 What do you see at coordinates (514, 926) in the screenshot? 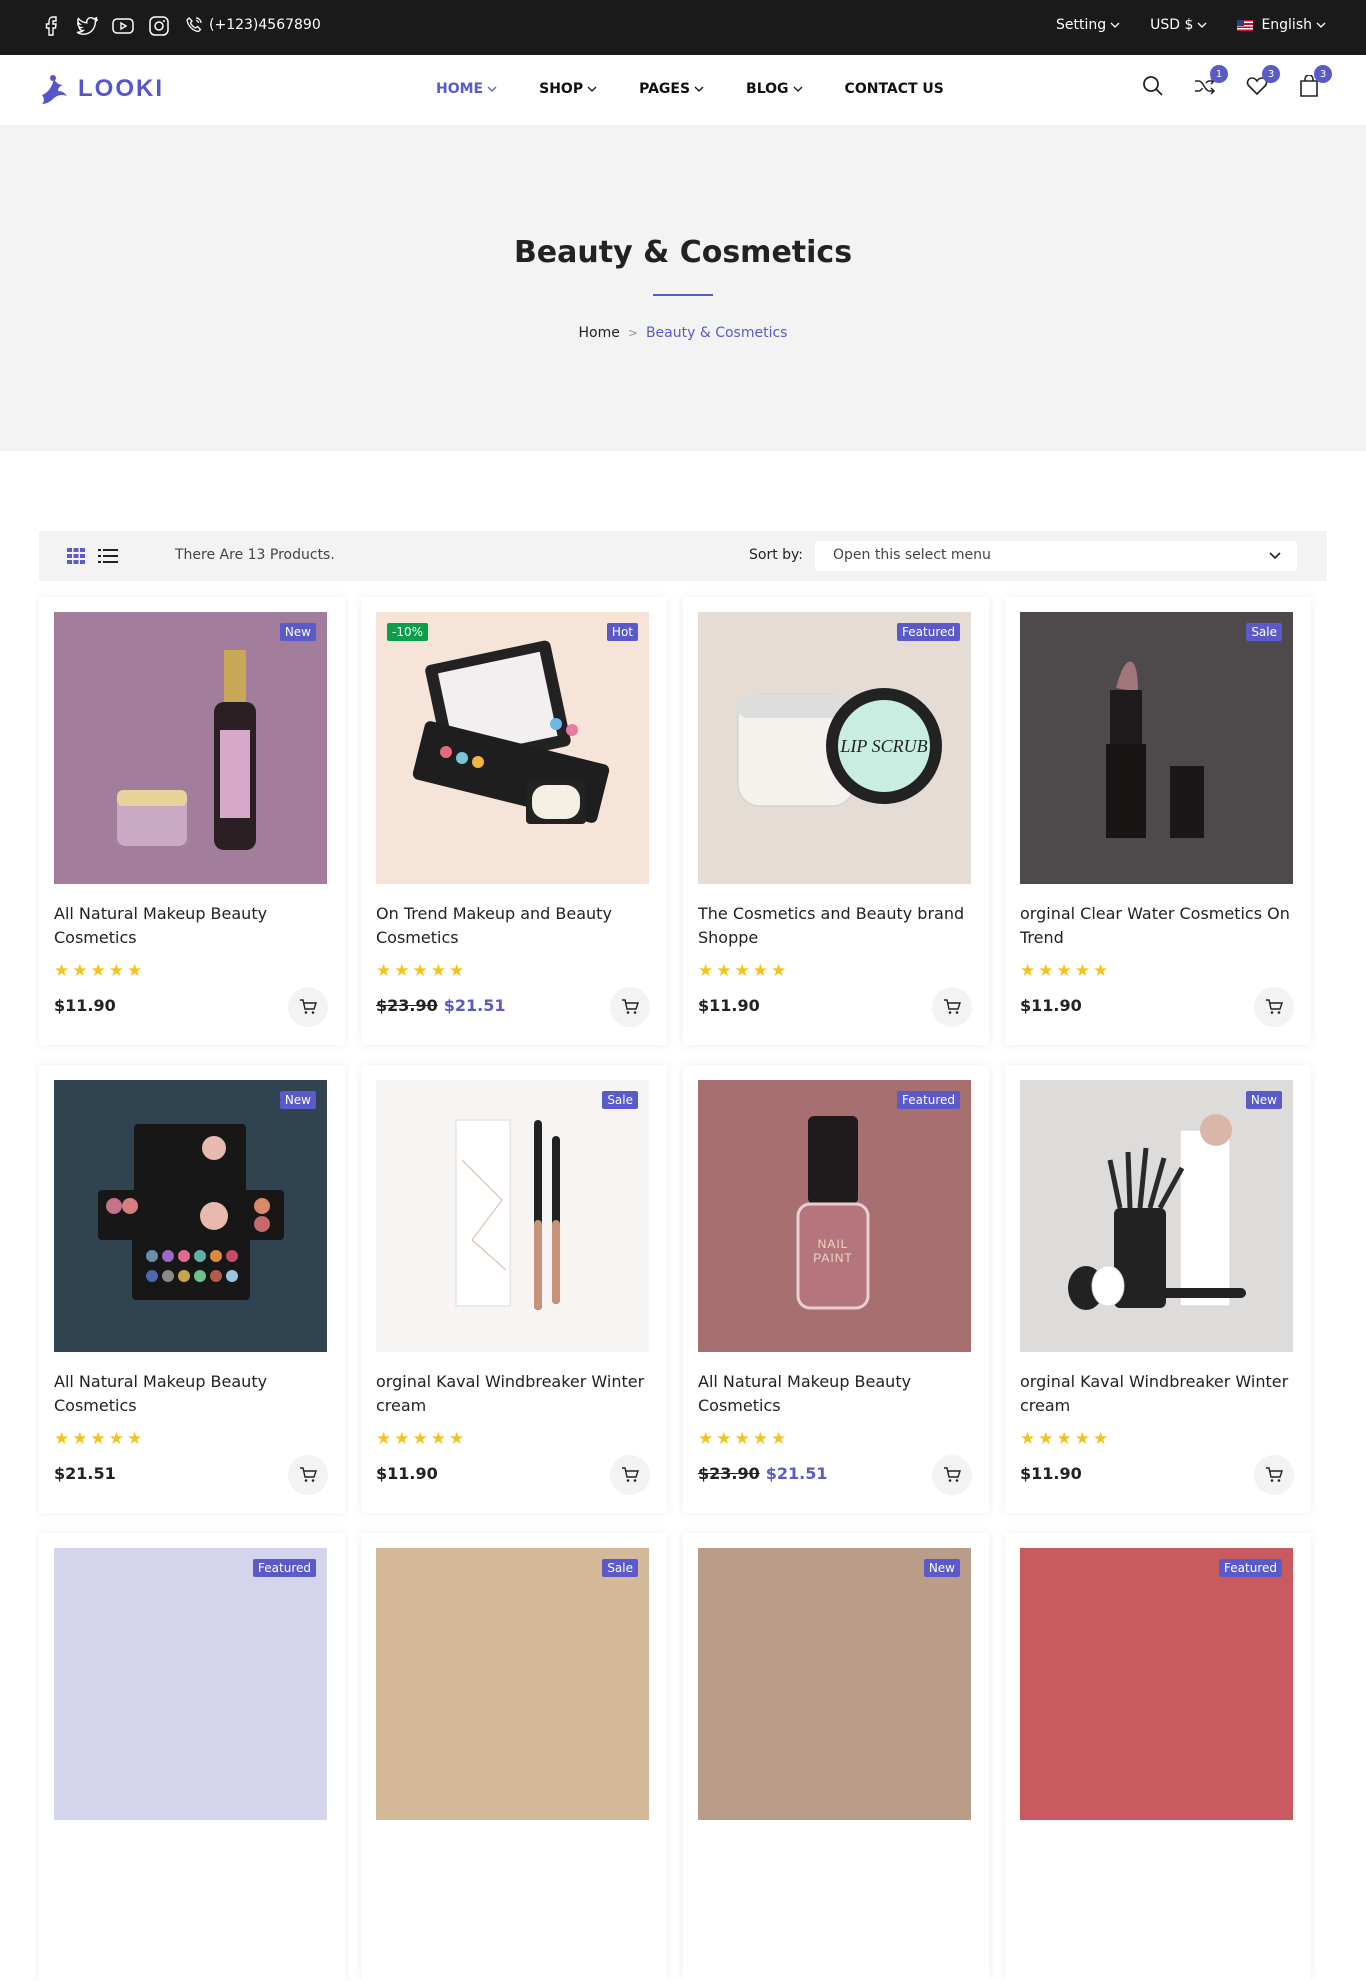
I see `product-name: On Trend Makeup and Beauty Cosmetics` at bounding box center [514, 926].